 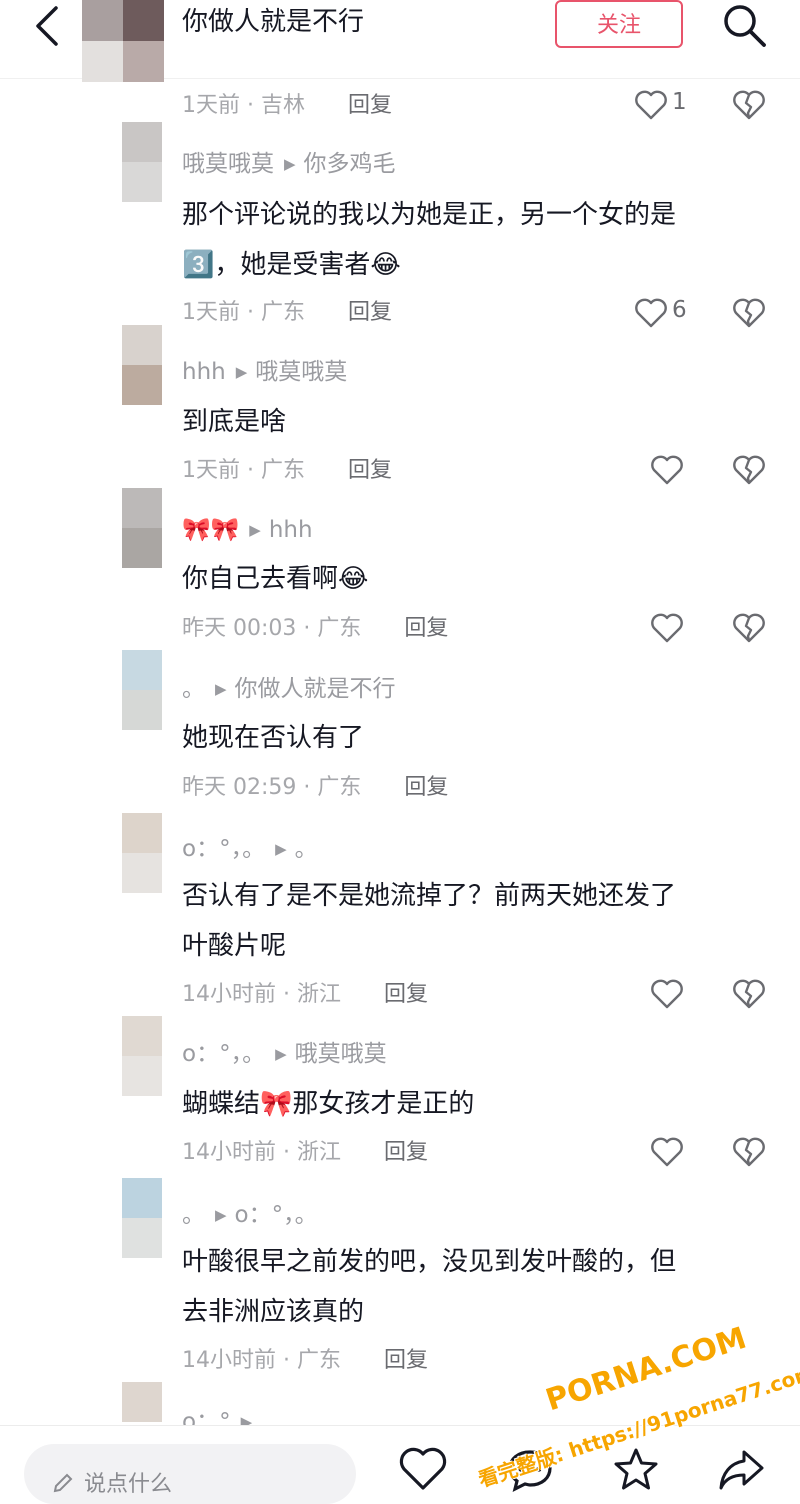 I want to click on comment-time-location: 昨天 00:03 · 广东, so click(x=272, y=628).